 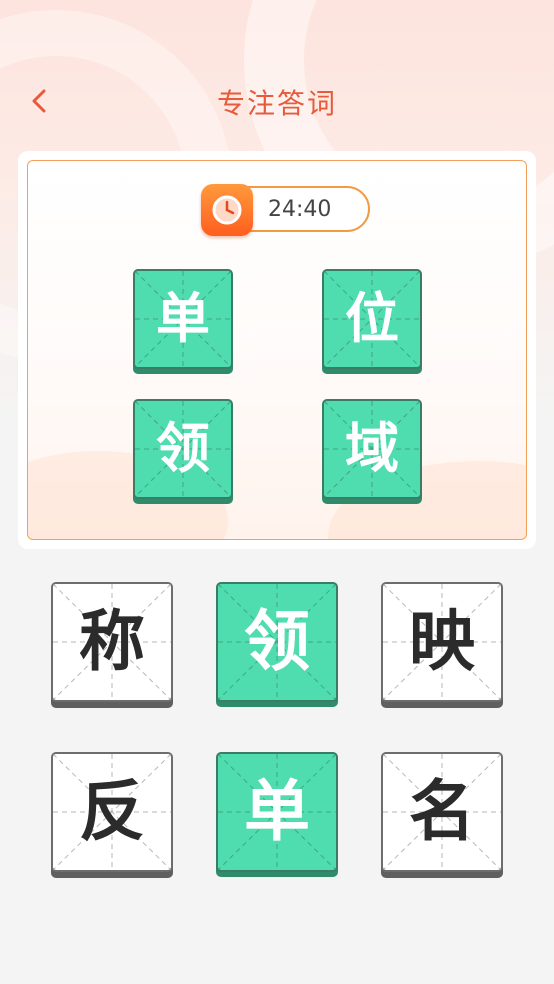 I want to click on answer-slot: 位, so click(x=372, y=319).